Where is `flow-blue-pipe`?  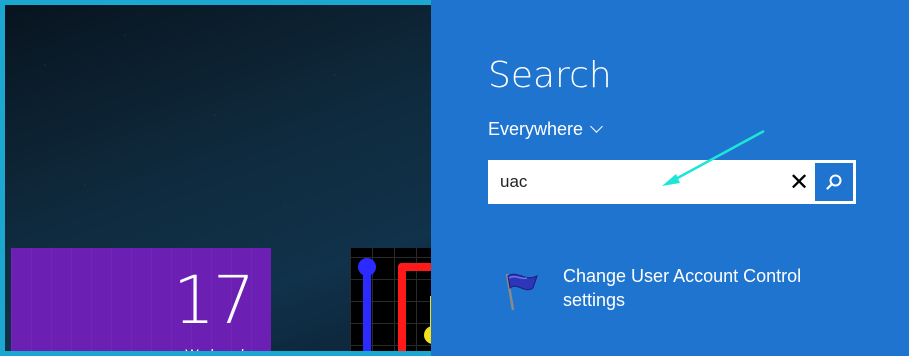 flow-blue-pipe is located at coordinates (367, 309).